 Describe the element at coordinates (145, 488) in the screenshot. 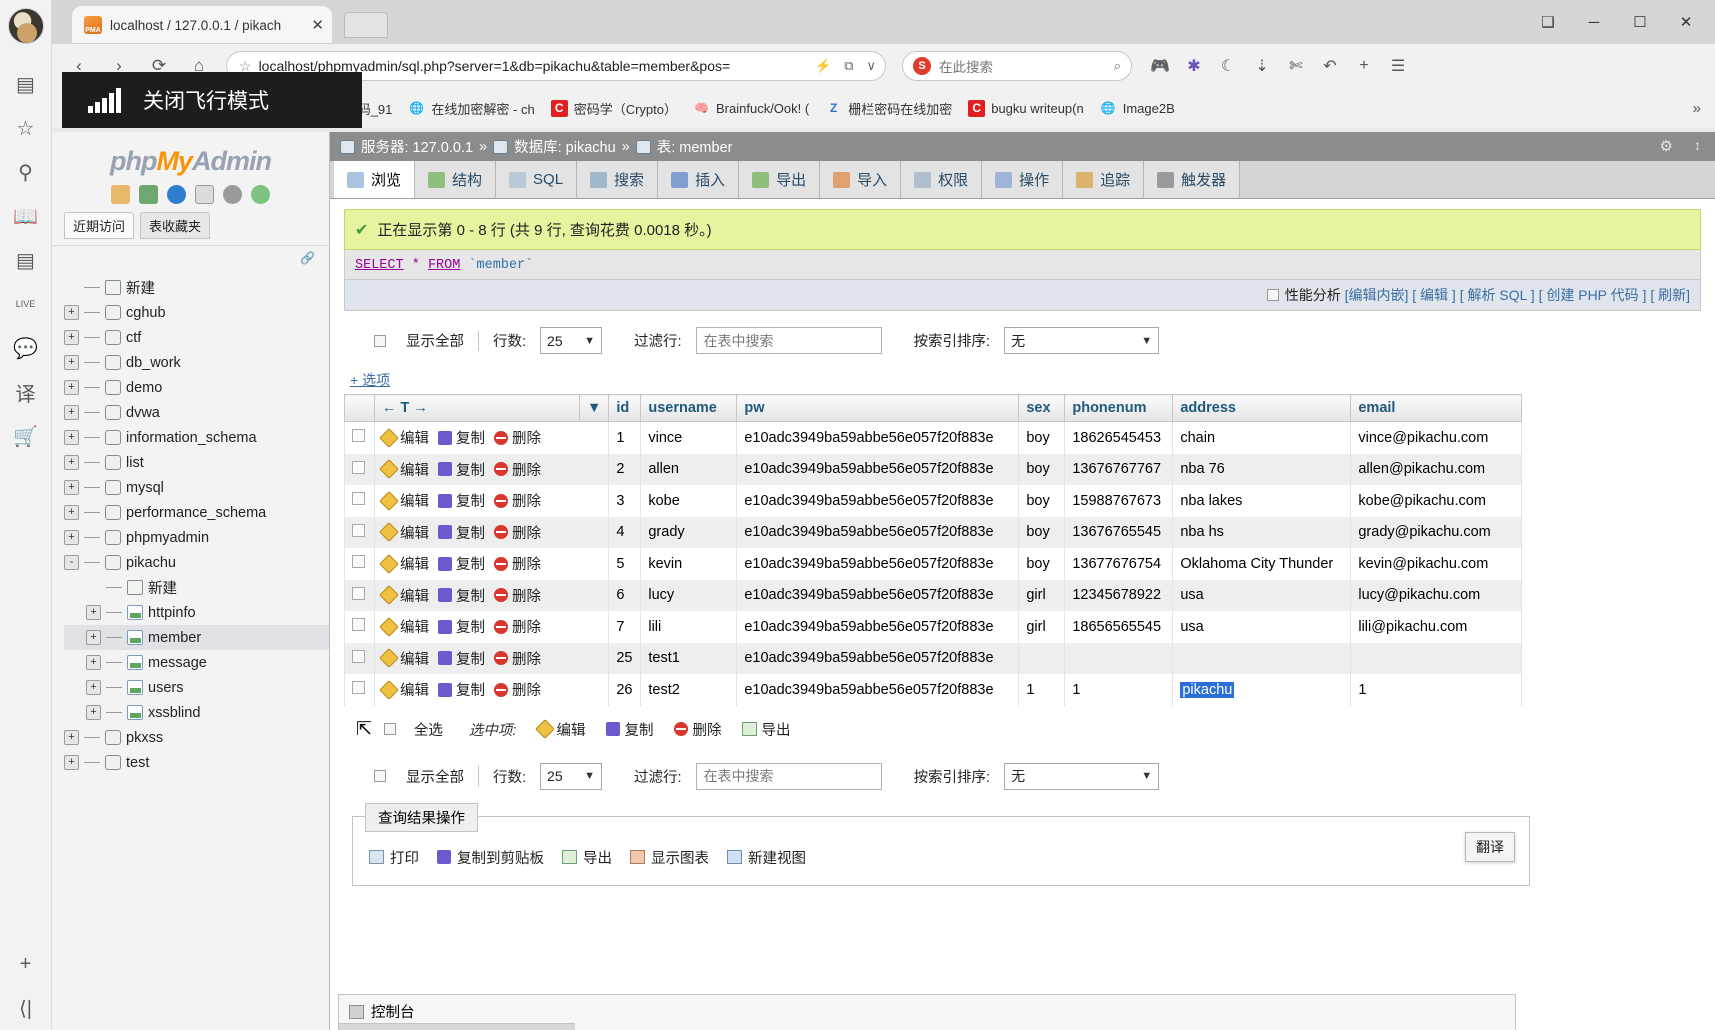

I see `tree-node-label: mysql` at that location.